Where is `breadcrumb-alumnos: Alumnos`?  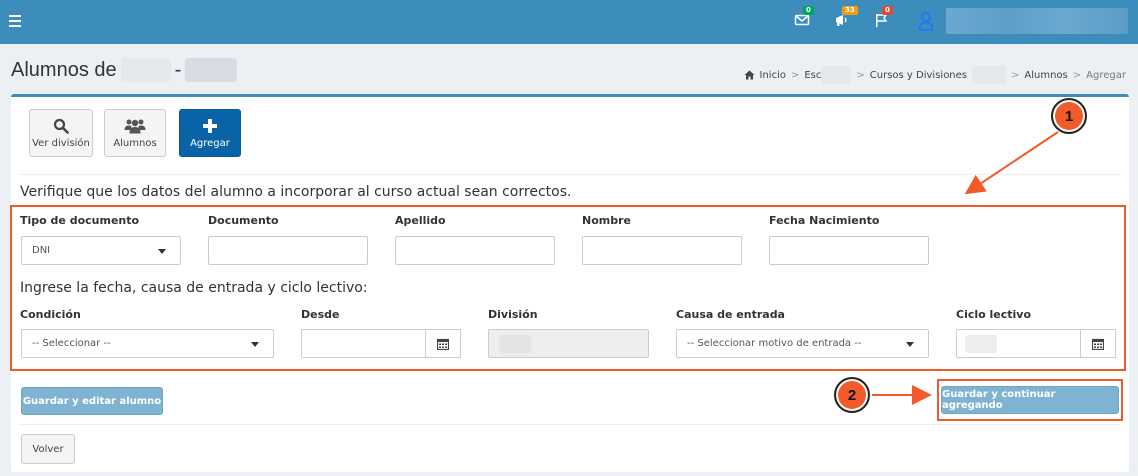 breadcrumb-alumnos: Alumnos is located at coordinates (1045, 75).